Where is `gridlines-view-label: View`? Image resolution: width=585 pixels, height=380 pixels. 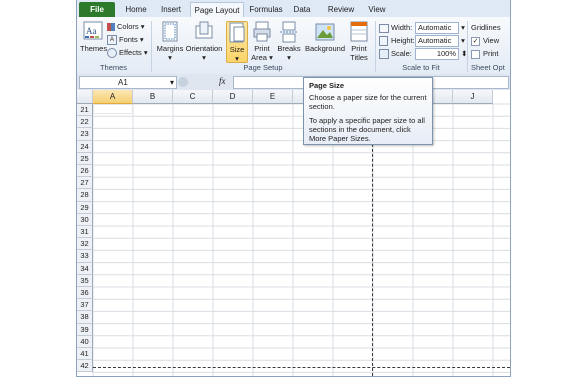
gridlines-view-label: View is located at coordinates (491, 40).